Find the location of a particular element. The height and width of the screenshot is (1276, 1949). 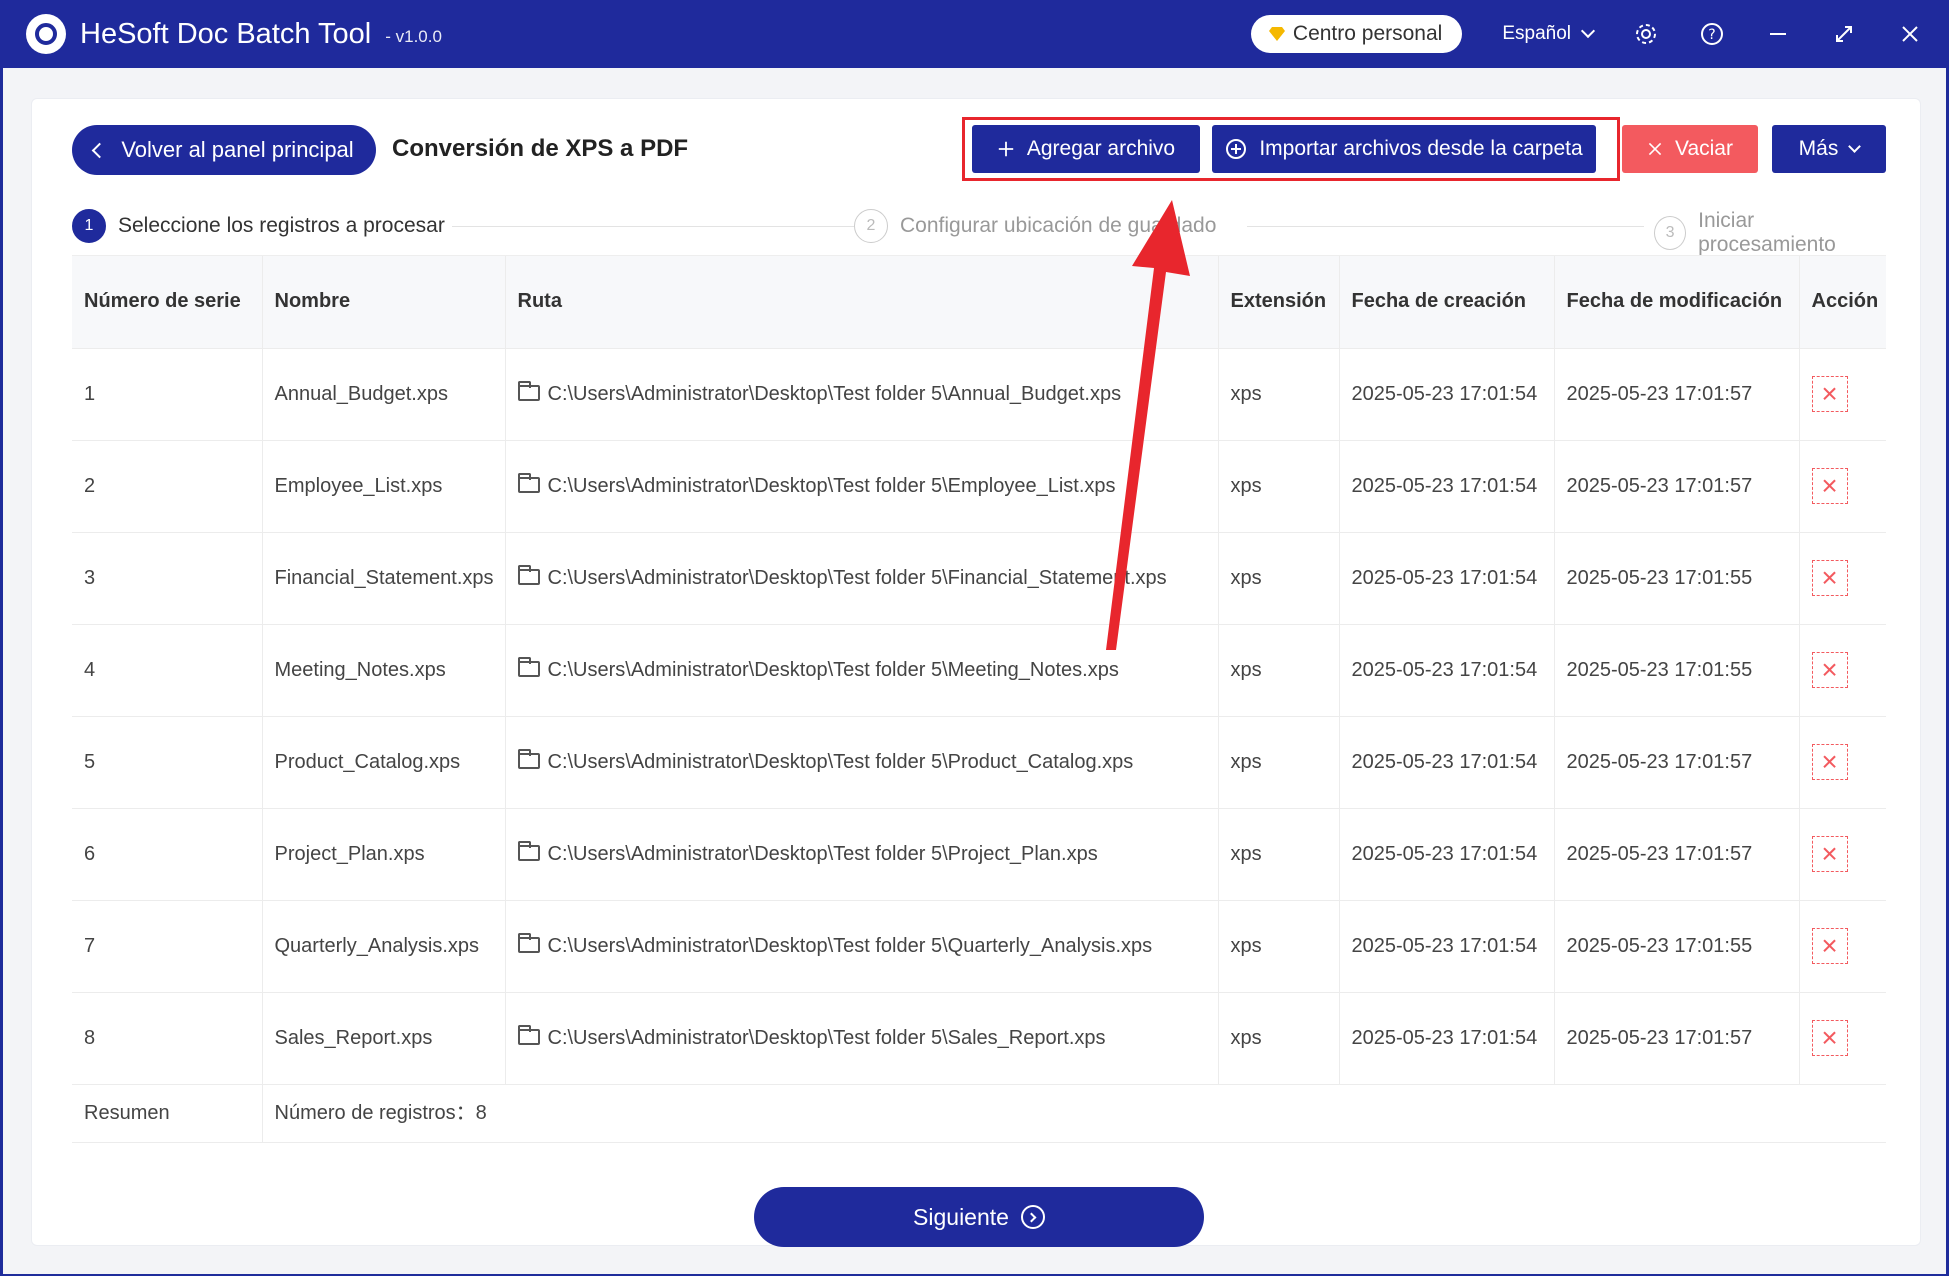

maximize-icon is located at coordinates (1844, 34).